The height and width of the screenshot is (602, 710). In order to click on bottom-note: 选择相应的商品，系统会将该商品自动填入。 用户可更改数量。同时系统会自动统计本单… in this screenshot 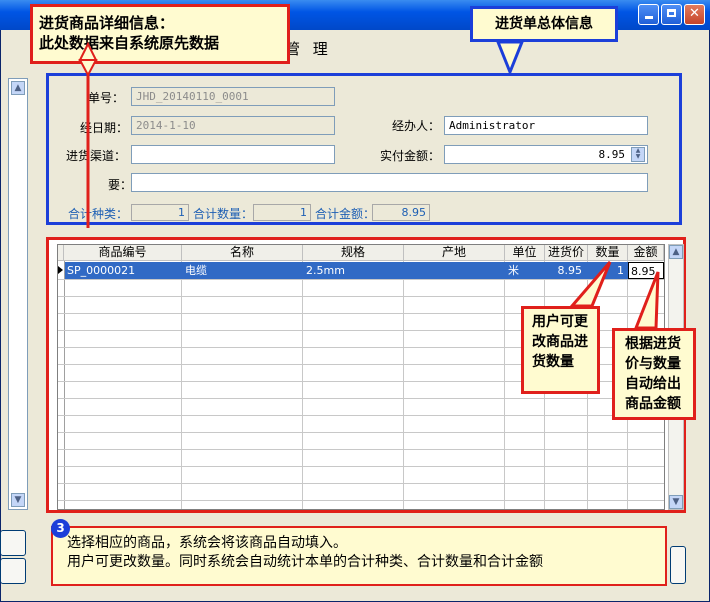, I will do `click(359, 556)`.